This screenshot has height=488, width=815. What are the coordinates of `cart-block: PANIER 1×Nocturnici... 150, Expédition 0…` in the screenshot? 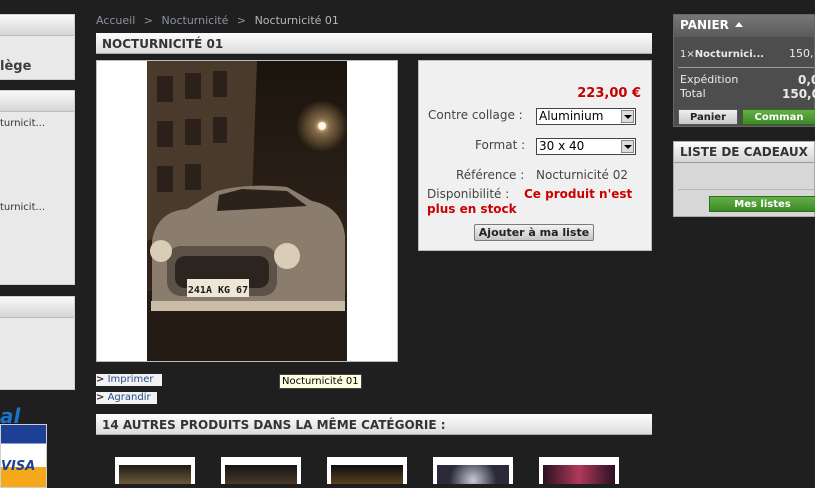 It's located at (744, 70).